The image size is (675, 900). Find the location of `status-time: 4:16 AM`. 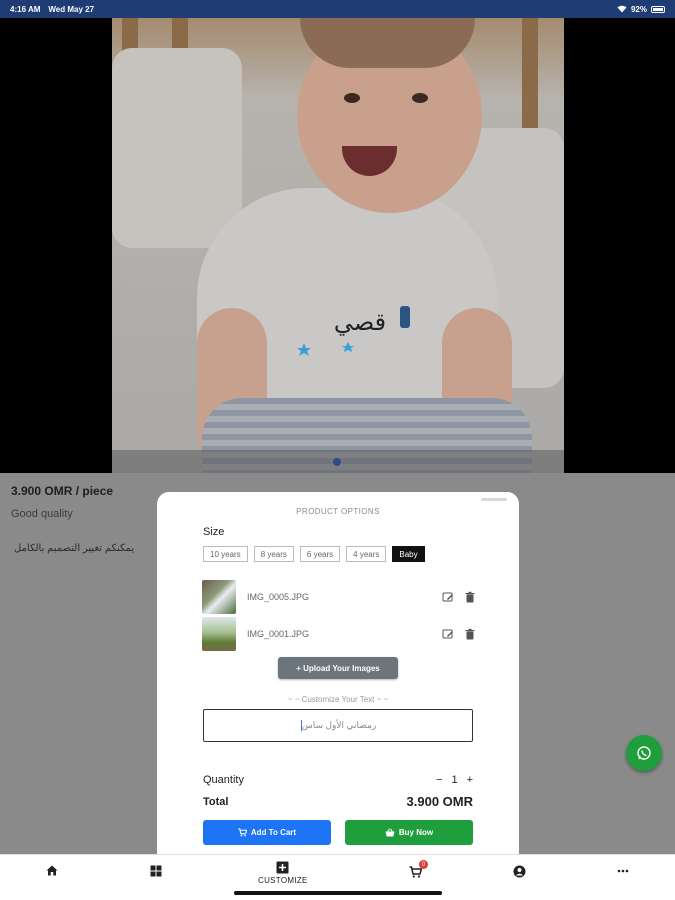

status-time: 4:16 AM is located at coordinates (25, 9).